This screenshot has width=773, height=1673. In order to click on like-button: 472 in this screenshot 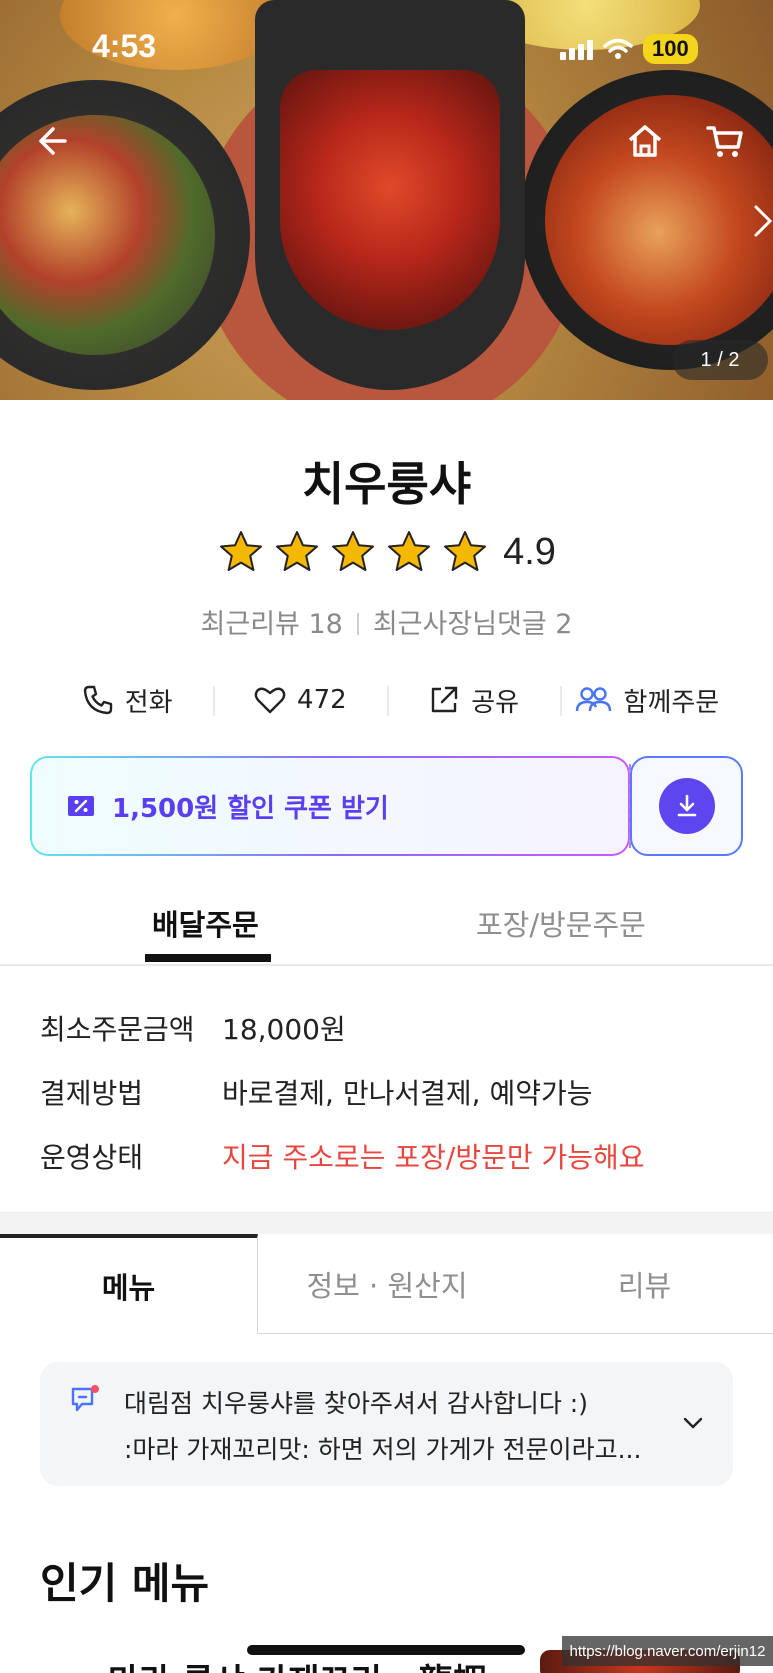, I will do `click(299, 700)`.